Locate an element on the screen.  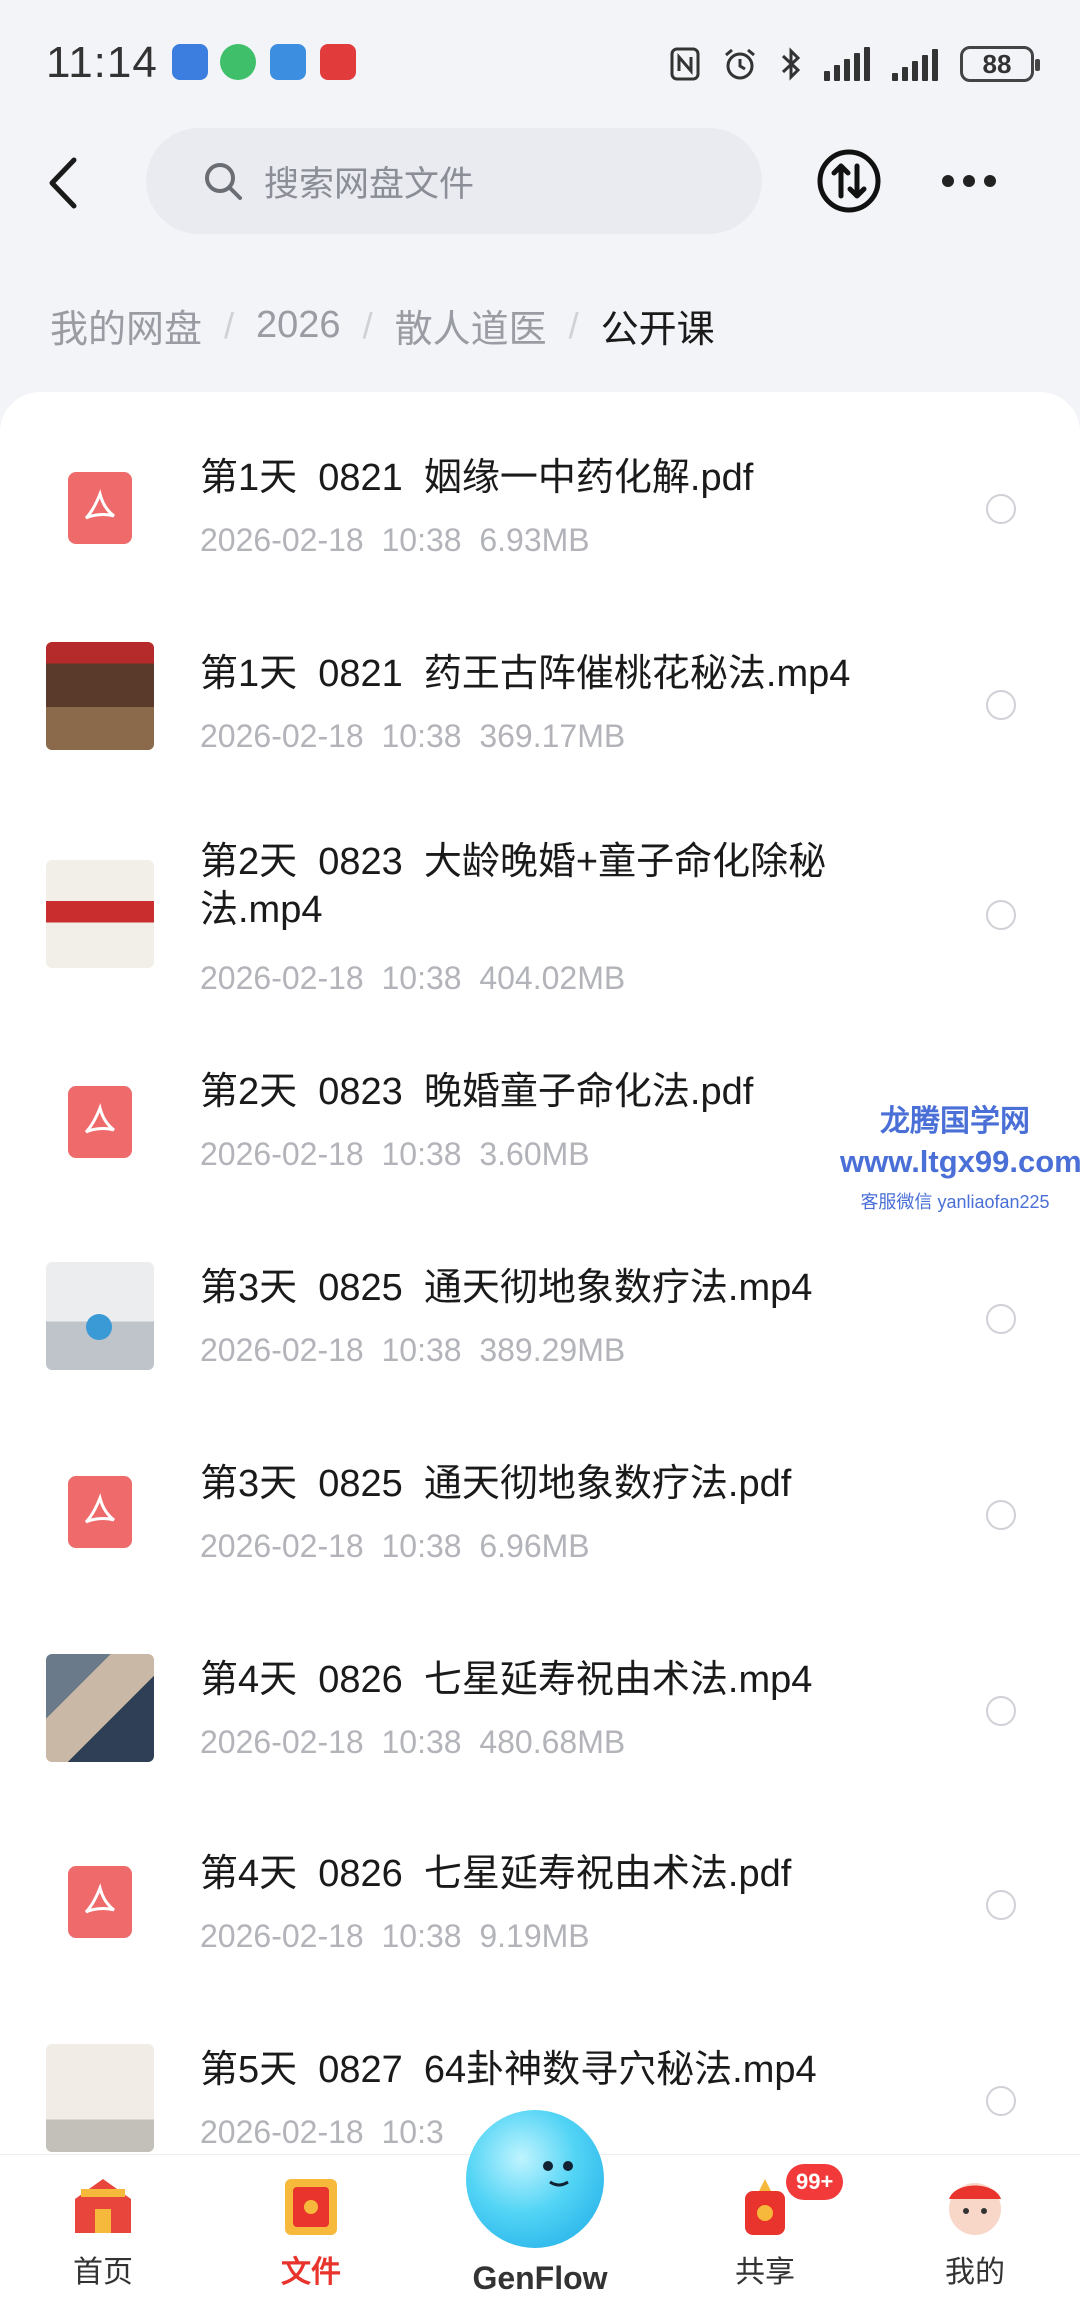
transfer-button is located at coordinates (849, 181).